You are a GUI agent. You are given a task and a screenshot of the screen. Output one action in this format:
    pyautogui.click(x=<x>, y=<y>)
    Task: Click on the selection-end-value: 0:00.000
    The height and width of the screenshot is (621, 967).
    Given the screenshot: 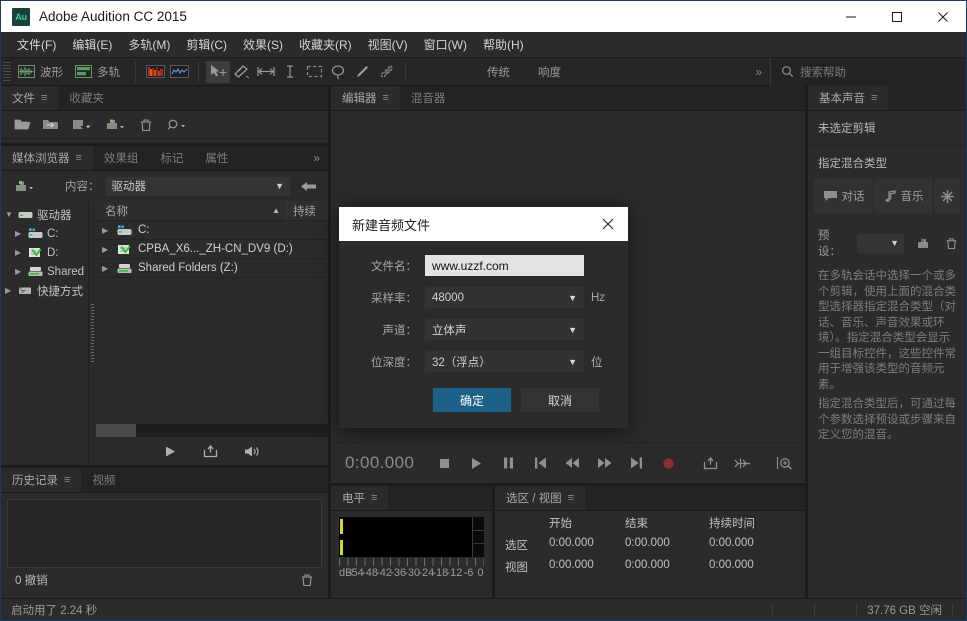 What is the action you would take?
    pyautogui.click(x=661, y=545)
    